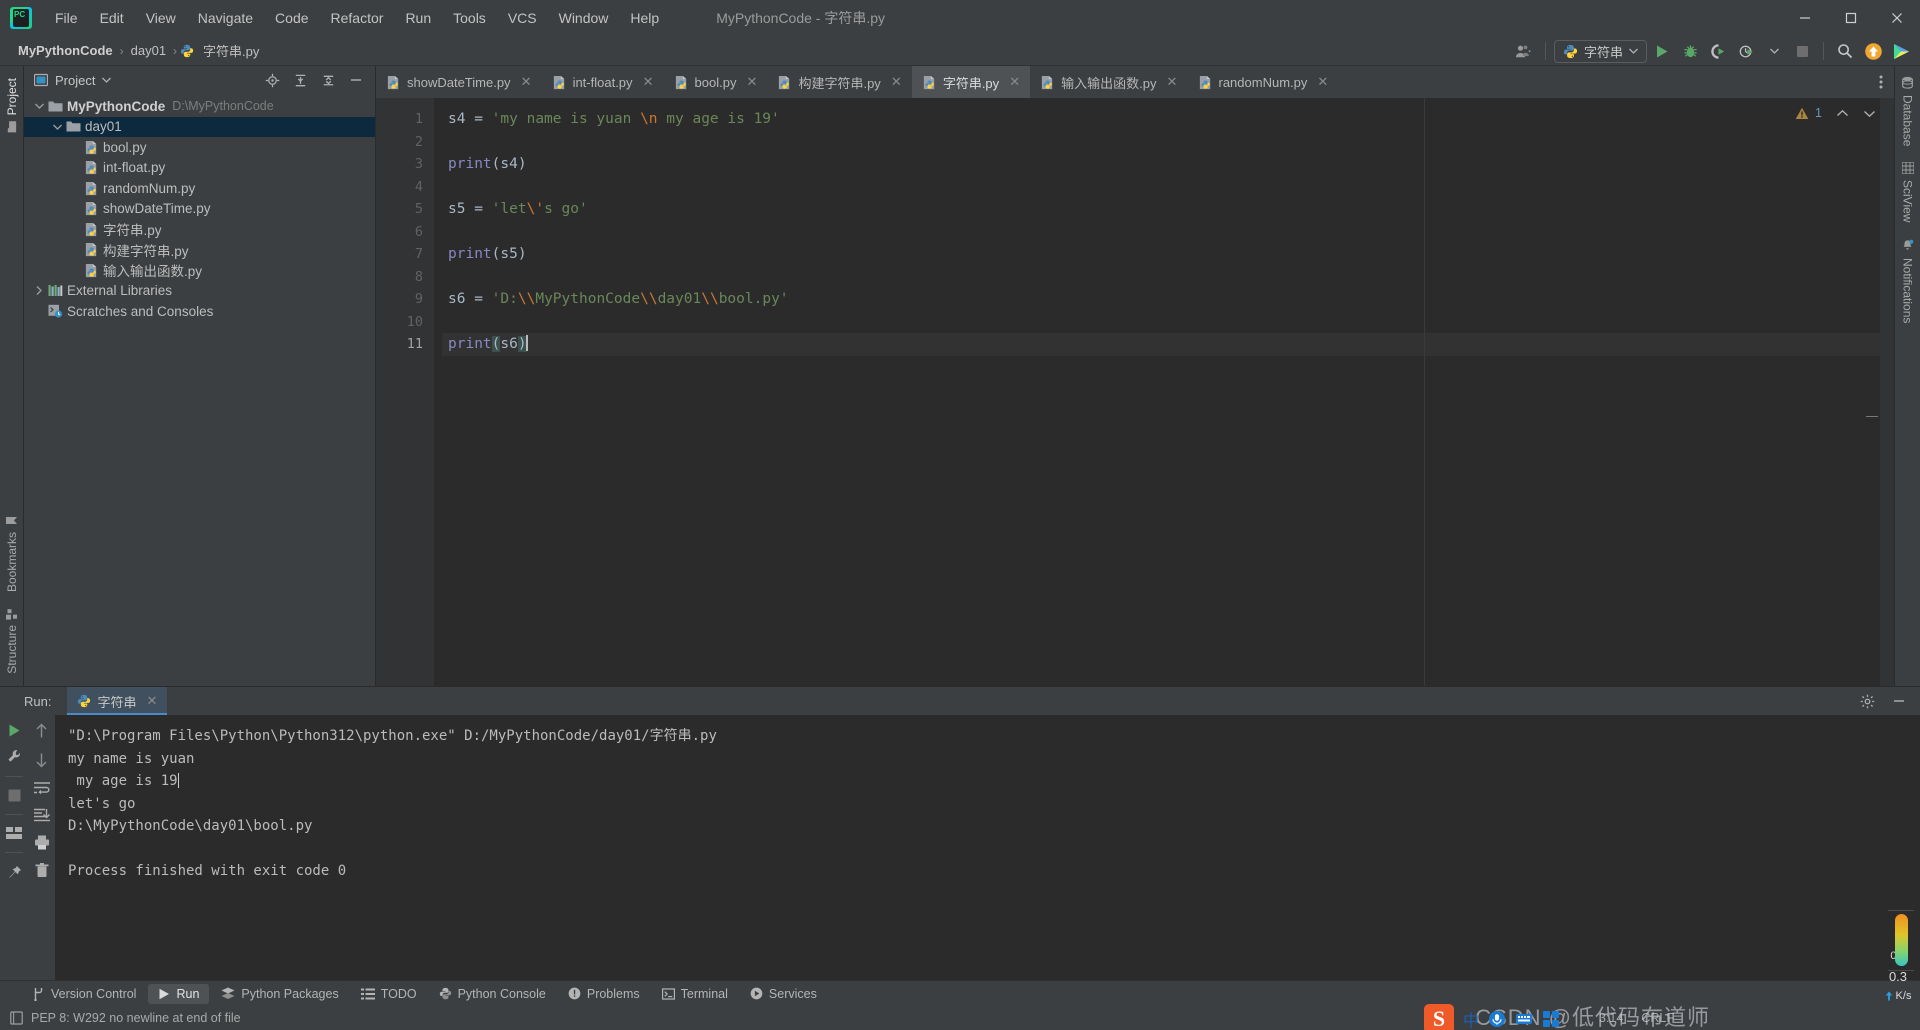  What do you see at coordinates (12, 641) in the screenshot?
I see `sidebar-item-structure: Structure` at bounding box center [12, 641].